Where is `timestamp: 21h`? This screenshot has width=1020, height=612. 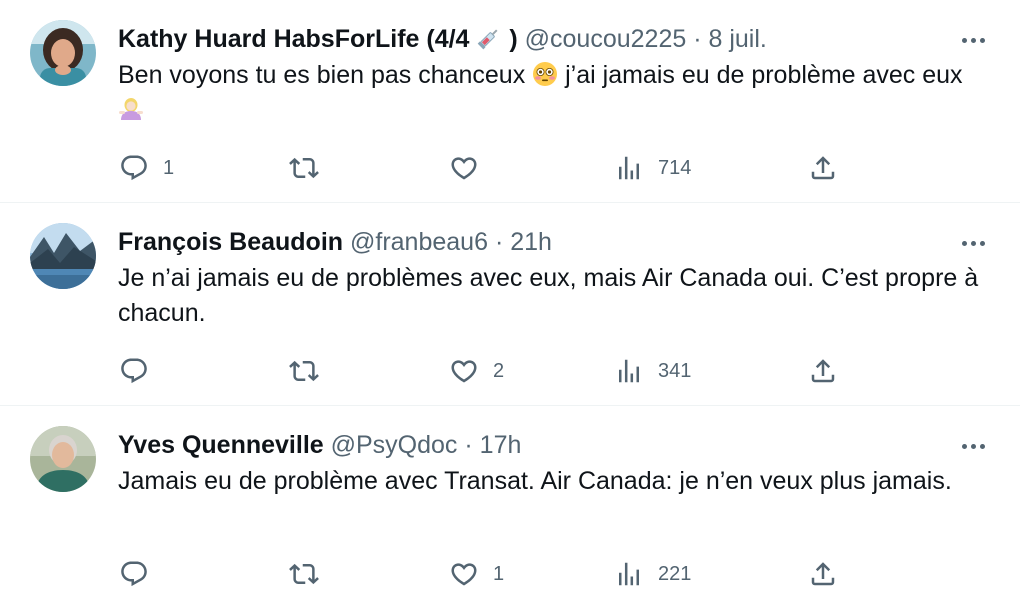 timestamp: 21h is located at coordinates (531, 242).